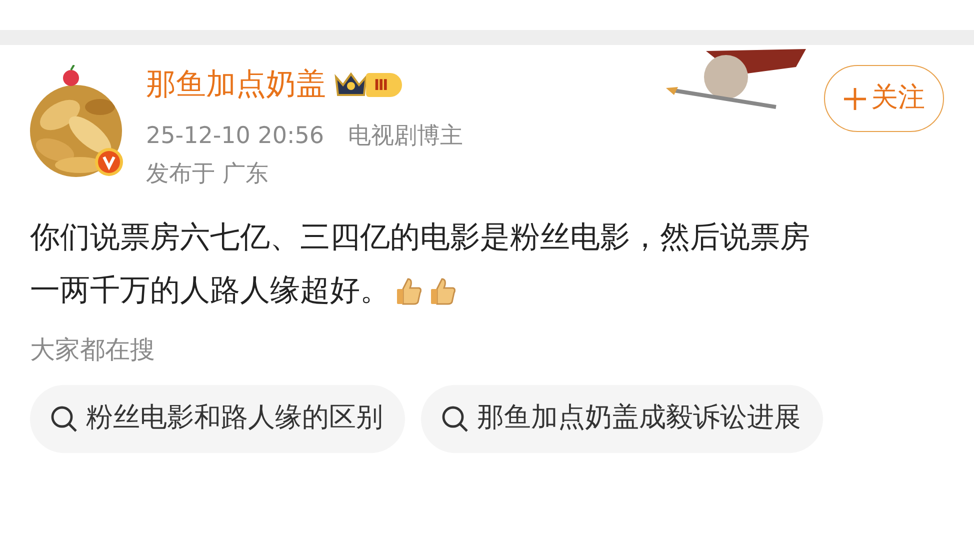  Describe the element at coordinates (235, 136) in the screenshot. I see `post-time: 25-12-10 20:56` at that location.